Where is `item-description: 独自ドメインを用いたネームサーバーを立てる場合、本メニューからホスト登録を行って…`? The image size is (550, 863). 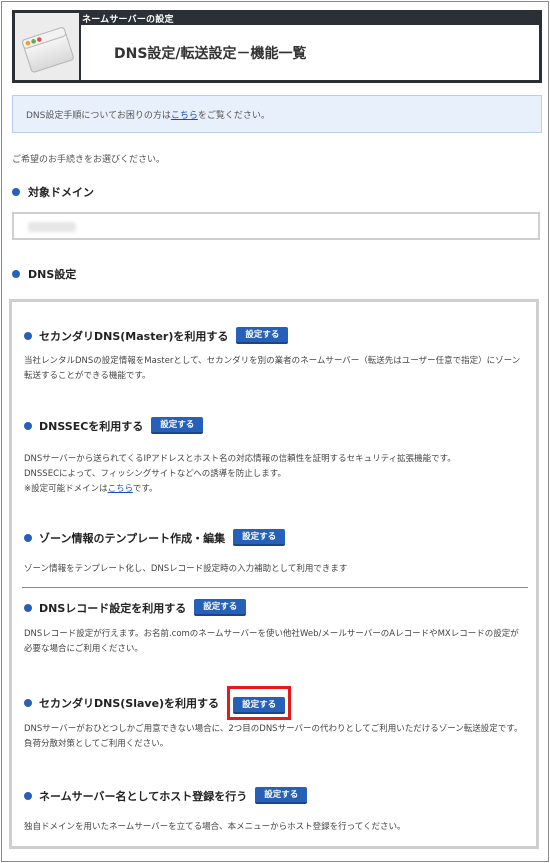
item-description: 独自ドメインを用いたネームサーバーを立てる場合、本メニューからホスト登録を行って… is located at coordinates (215, 827).